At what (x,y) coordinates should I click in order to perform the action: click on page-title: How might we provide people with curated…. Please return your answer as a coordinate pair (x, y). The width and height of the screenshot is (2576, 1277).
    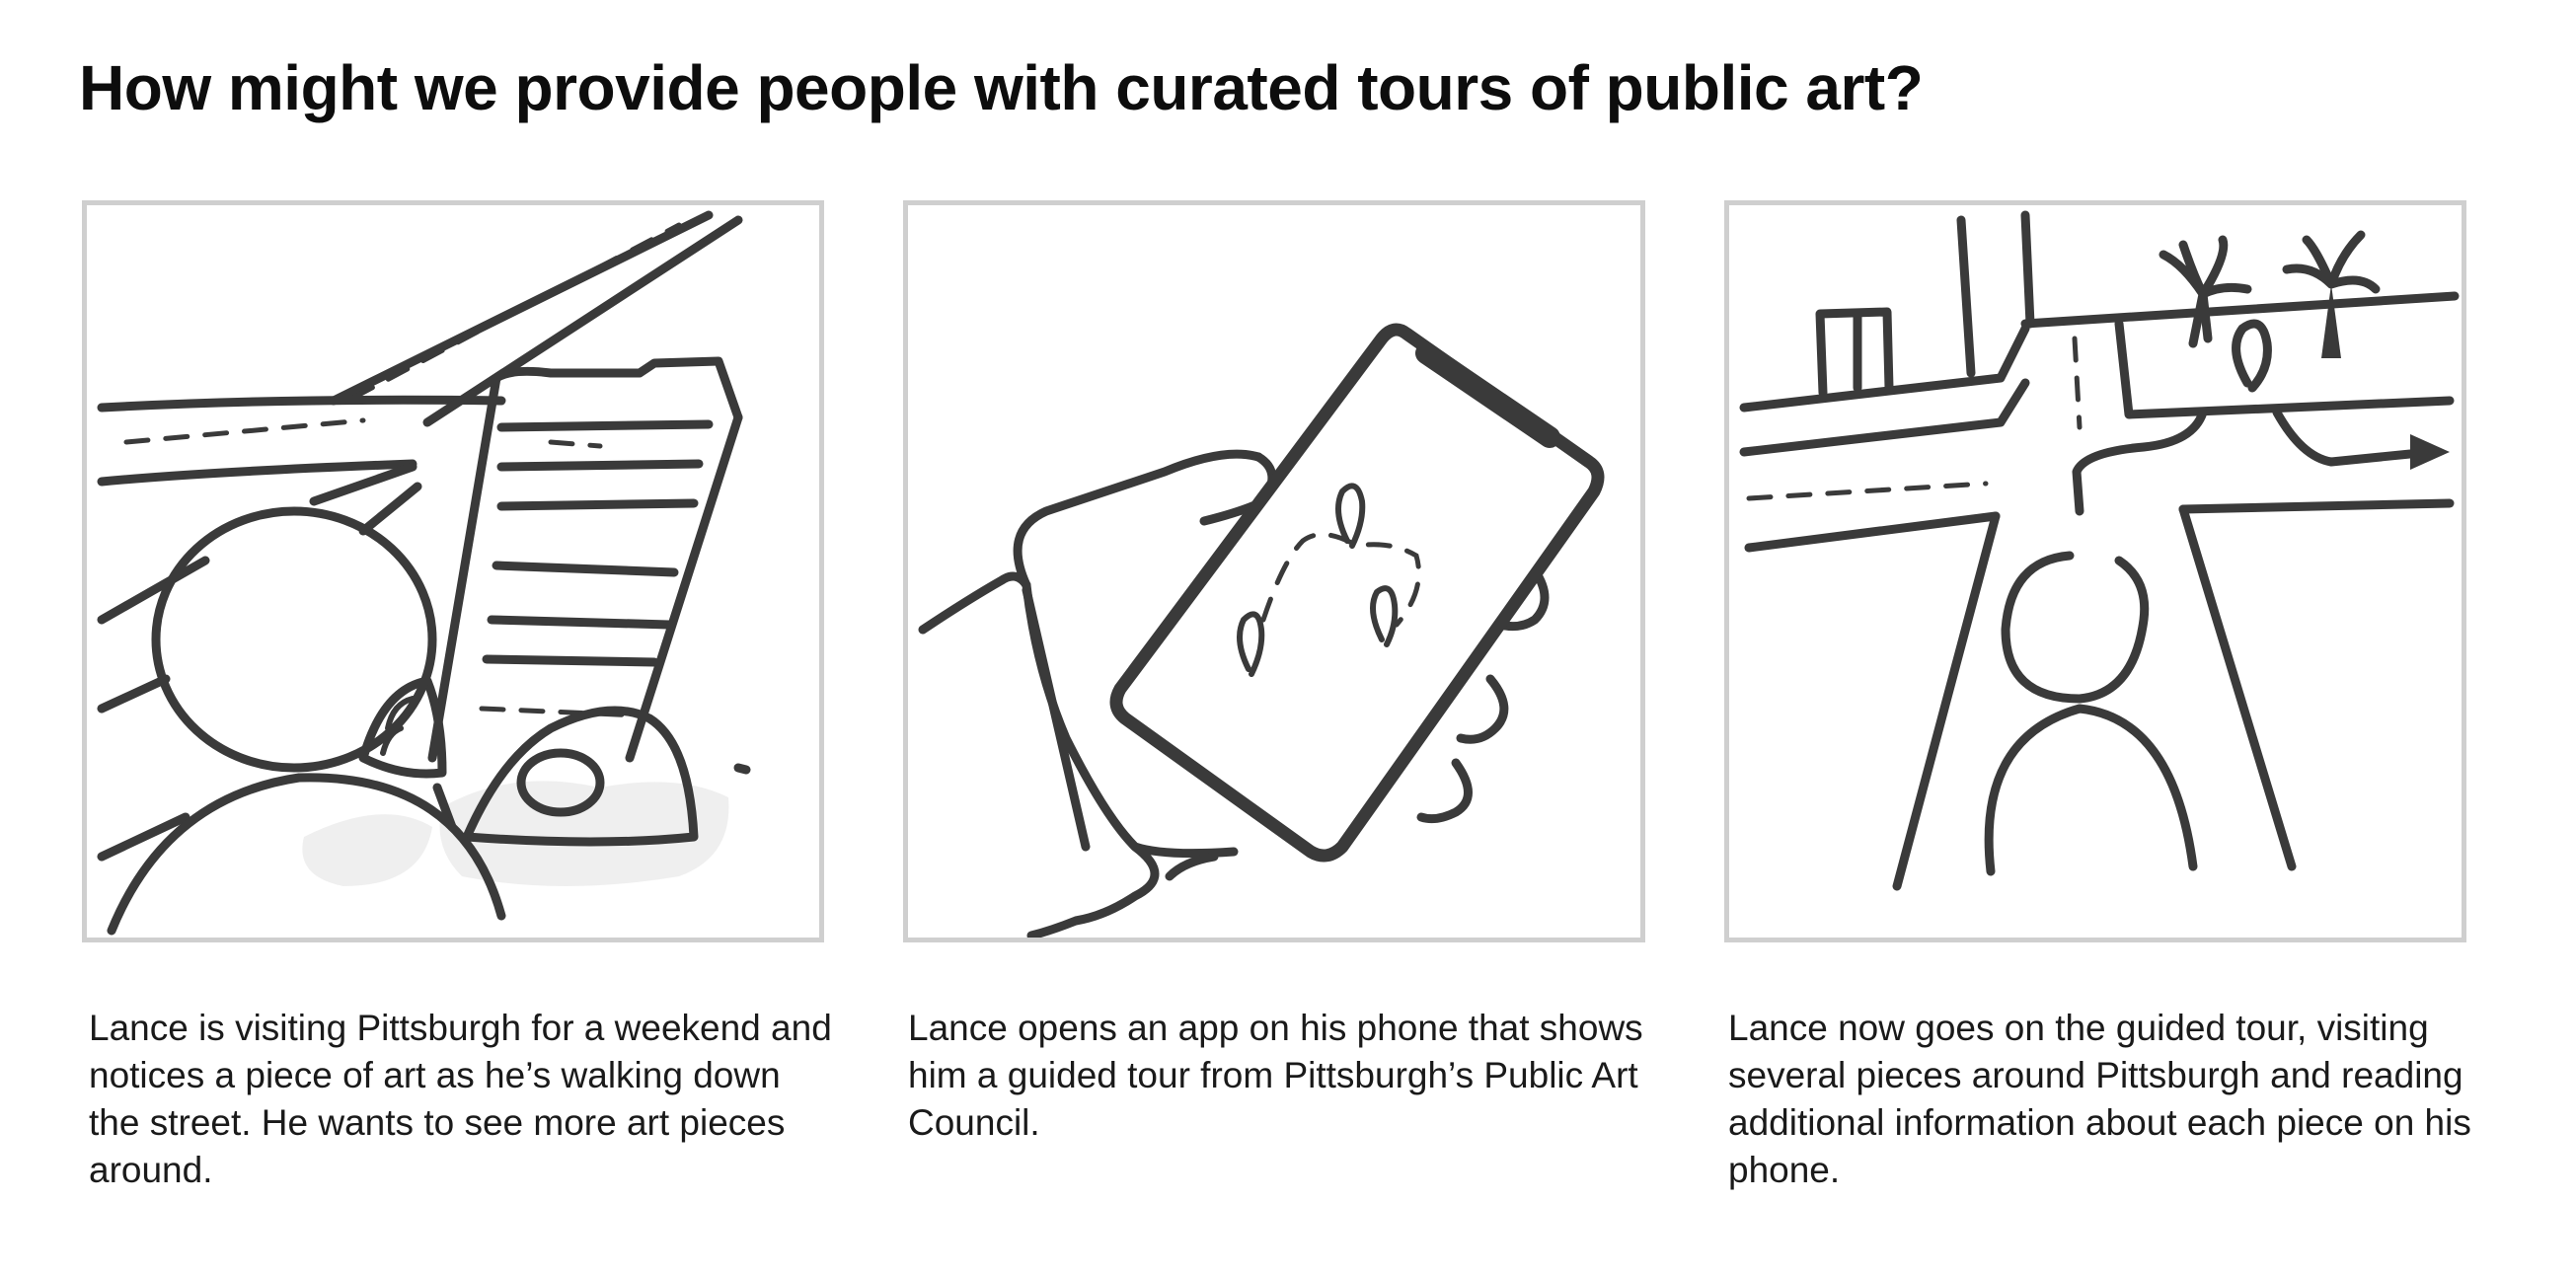
    Looking at the image, I should click on (1001, 87).